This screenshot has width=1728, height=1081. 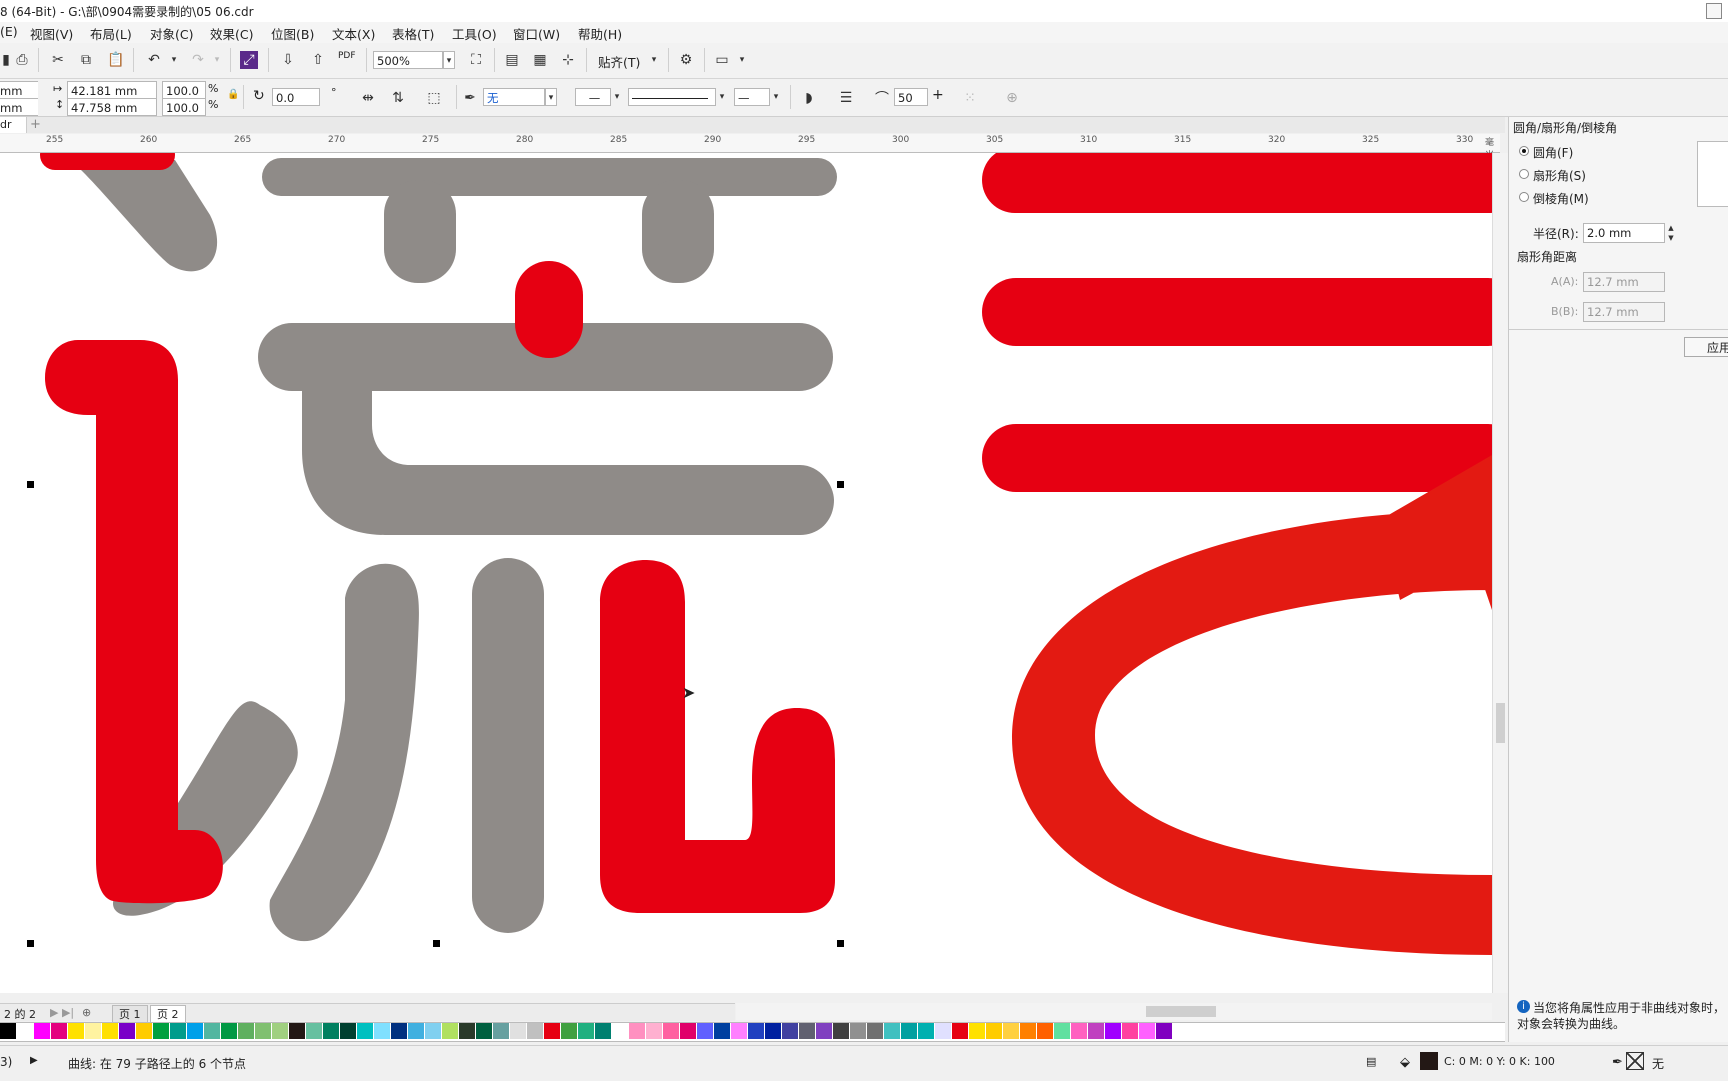 What do you see at coordinates (434, 98) in the screenshot?
I see `convert-to-curves-icon: ⬚` at bounding box center [434, 98].